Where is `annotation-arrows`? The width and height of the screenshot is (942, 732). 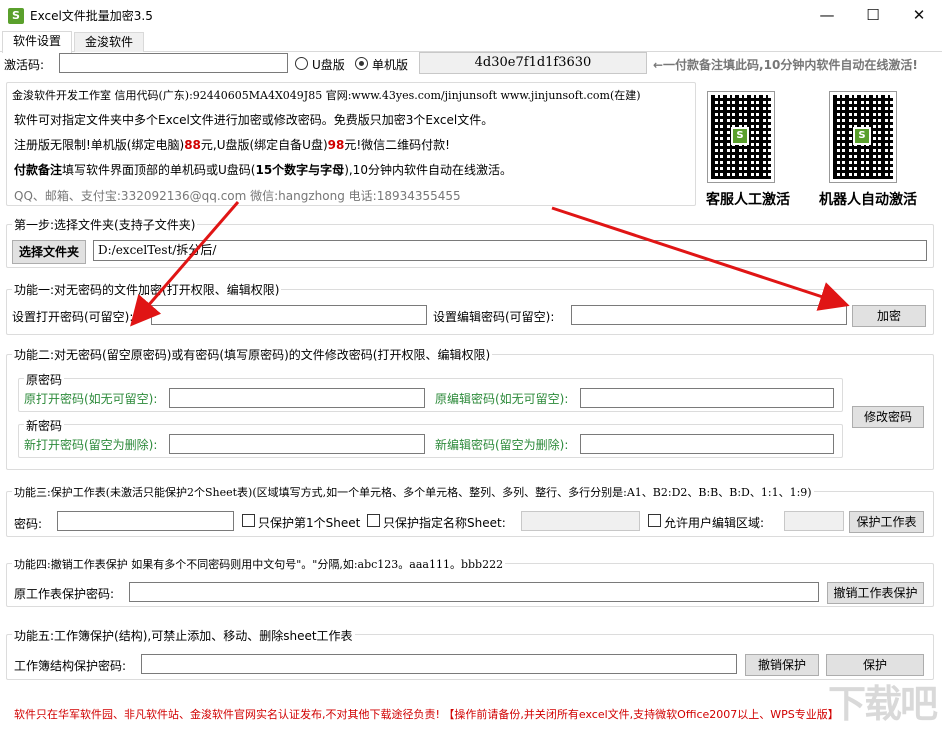
annotation-arrows is located at coordinates (490, 264).